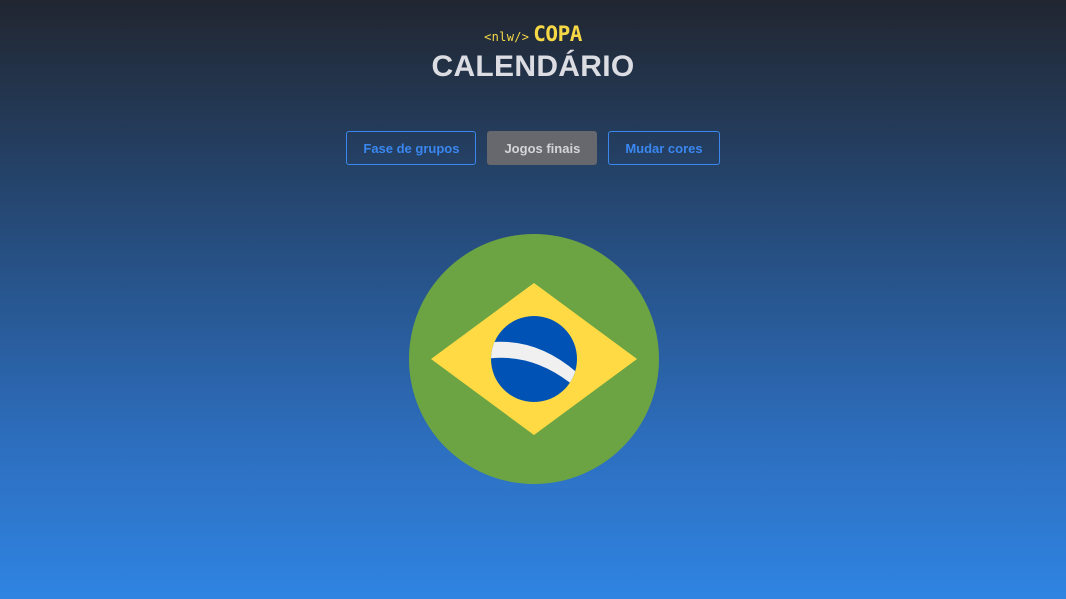 The height and width of the screenshot is (599, 1066). I want to click on navigation-buttons: Fase de grupos Jogos finais Mudar cores, so click(533, 148).